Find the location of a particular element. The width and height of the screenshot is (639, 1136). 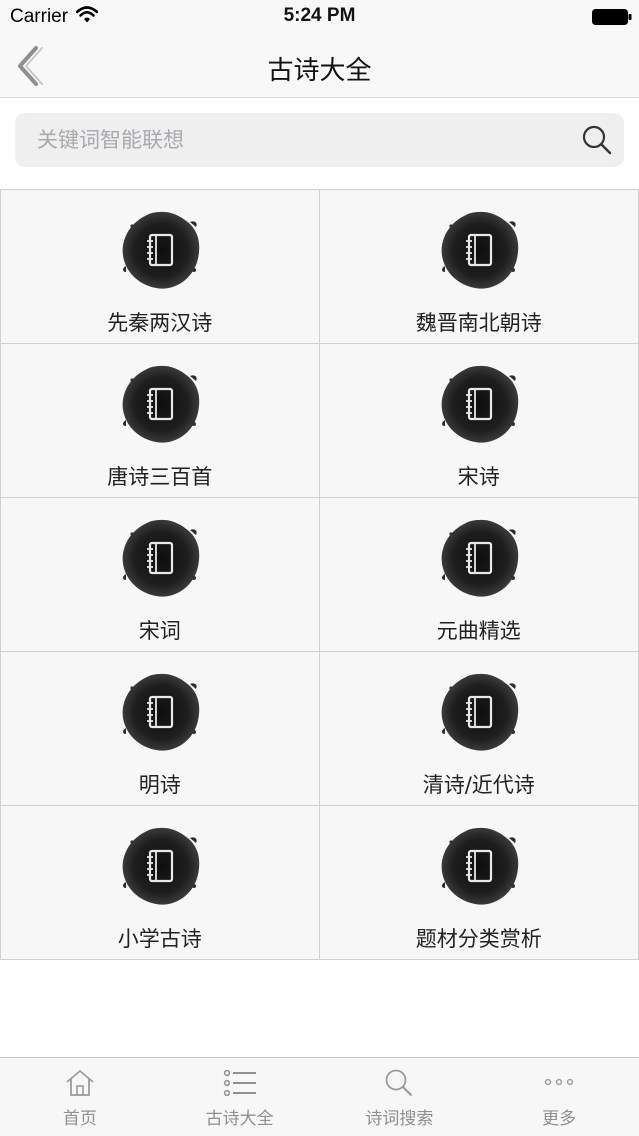

tab-label: 更多 is located at coordinates (559, 1119).